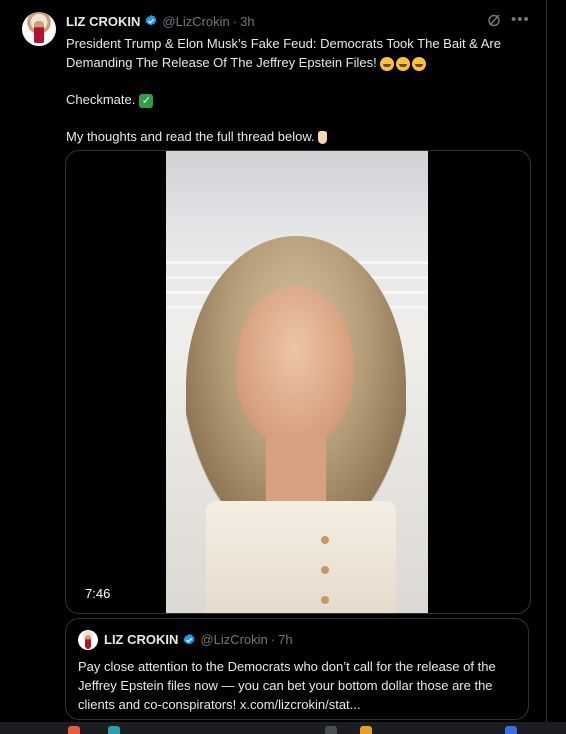  Describe the element at coordinates (233, 639) in the screenshot. I see `quote-author-handle: @LizCrokin` at that location.